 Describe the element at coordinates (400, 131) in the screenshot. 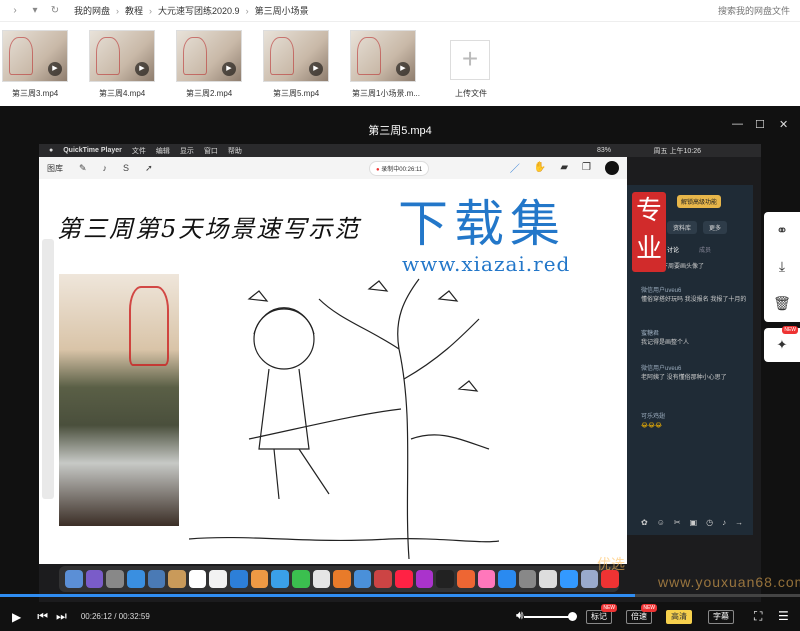

I see `player-title: 第三周5.mp4` at that location.